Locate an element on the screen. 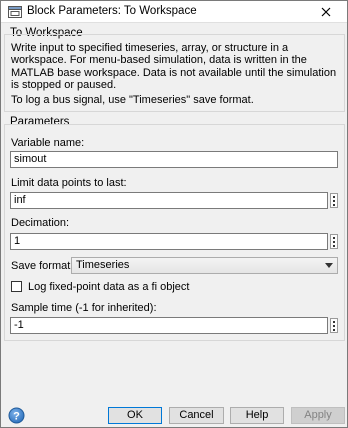 The height and width of the screenshot is (428, 348). window-title: Block Parameters: To Workspace is located at coordinates (112, 11).